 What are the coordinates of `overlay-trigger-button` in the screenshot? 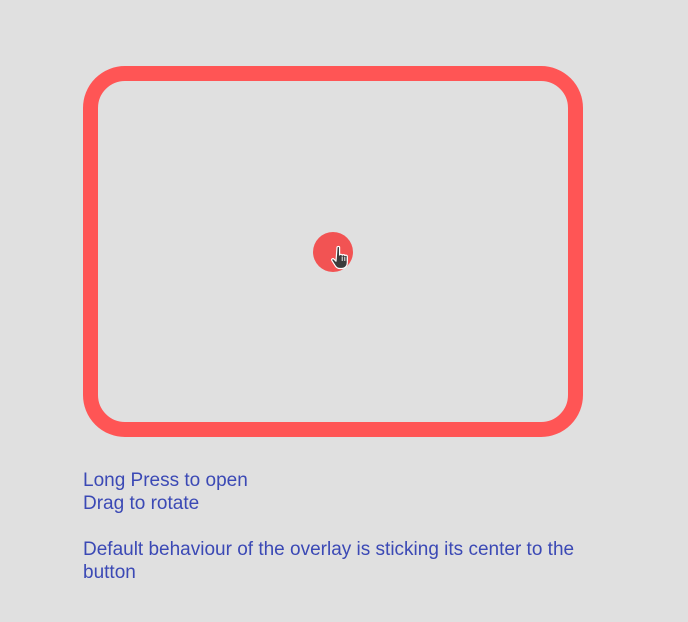 It's located at (333, 252).